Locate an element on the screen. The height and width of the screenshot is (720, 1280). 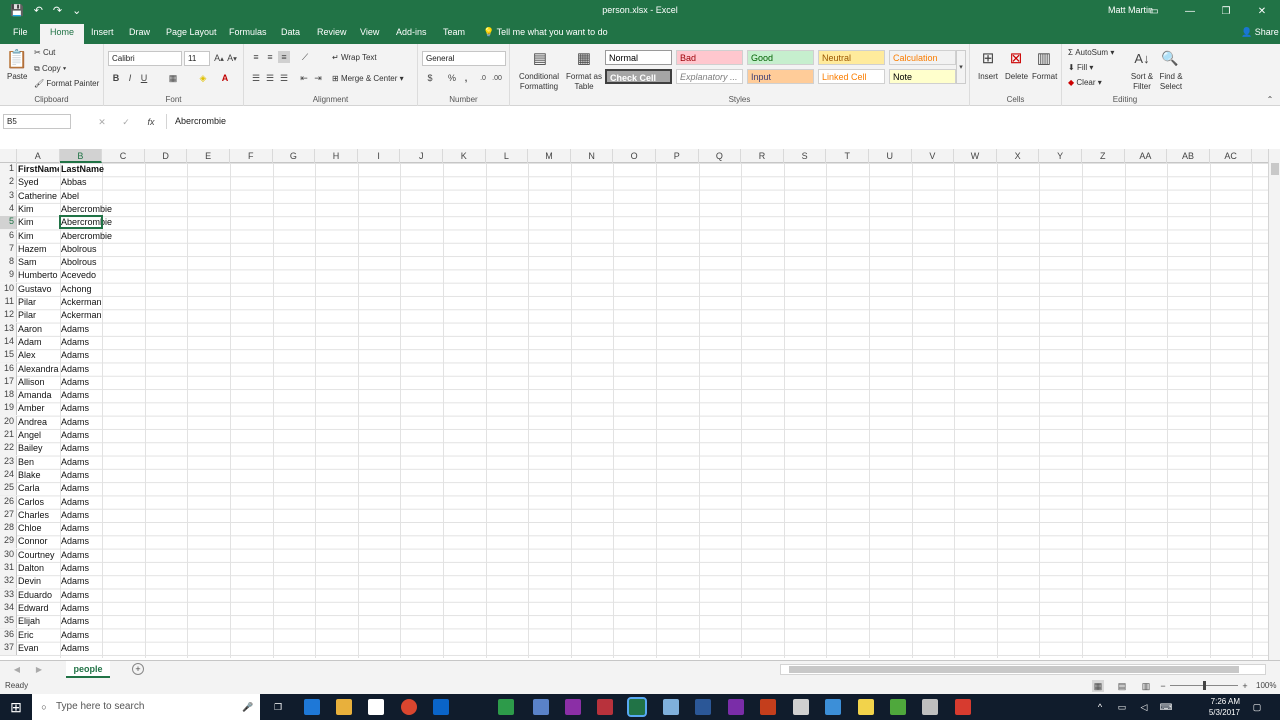
row-header: 20 is located at coordinates (8, 422).